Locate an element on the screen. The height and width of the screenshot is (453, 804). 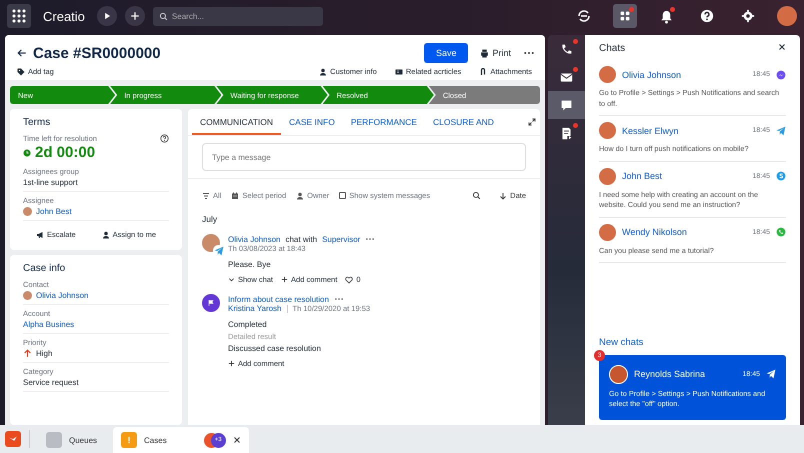
panel-title: Chats is located at coordinates (612, 48).